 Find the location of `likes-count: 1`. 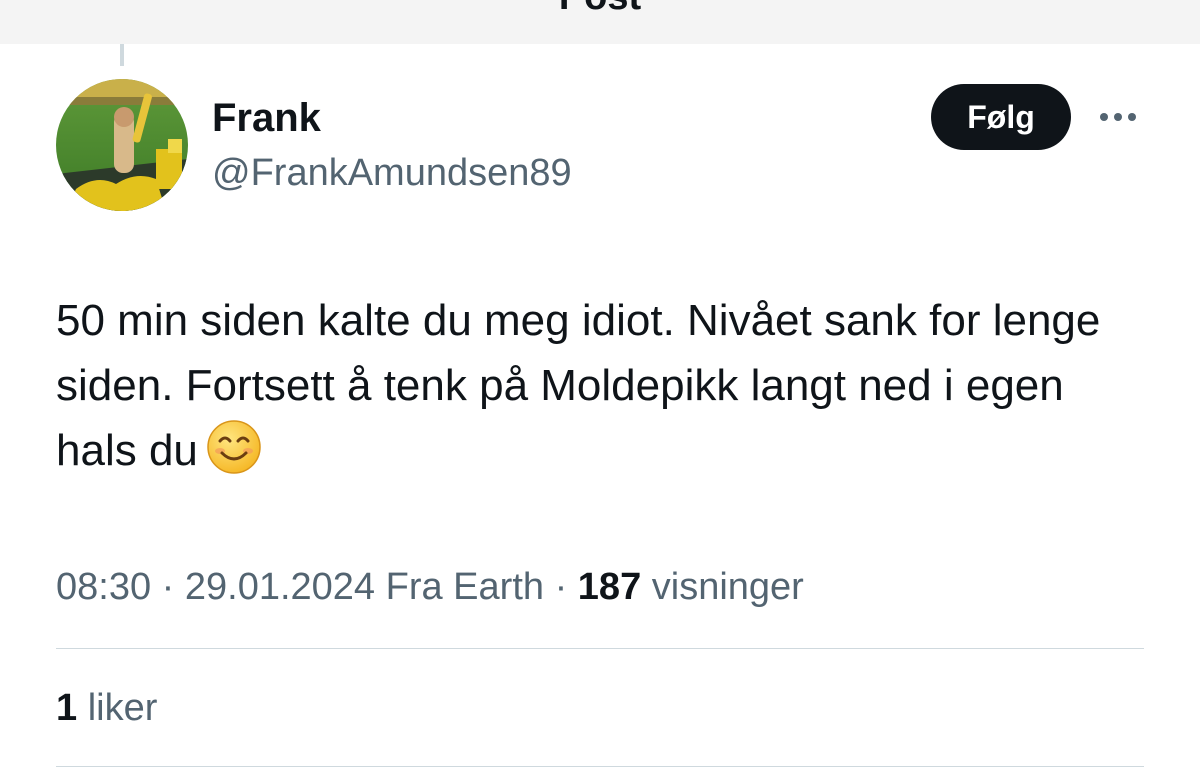

likes-count: 1 is located at coordinates (67, 708).